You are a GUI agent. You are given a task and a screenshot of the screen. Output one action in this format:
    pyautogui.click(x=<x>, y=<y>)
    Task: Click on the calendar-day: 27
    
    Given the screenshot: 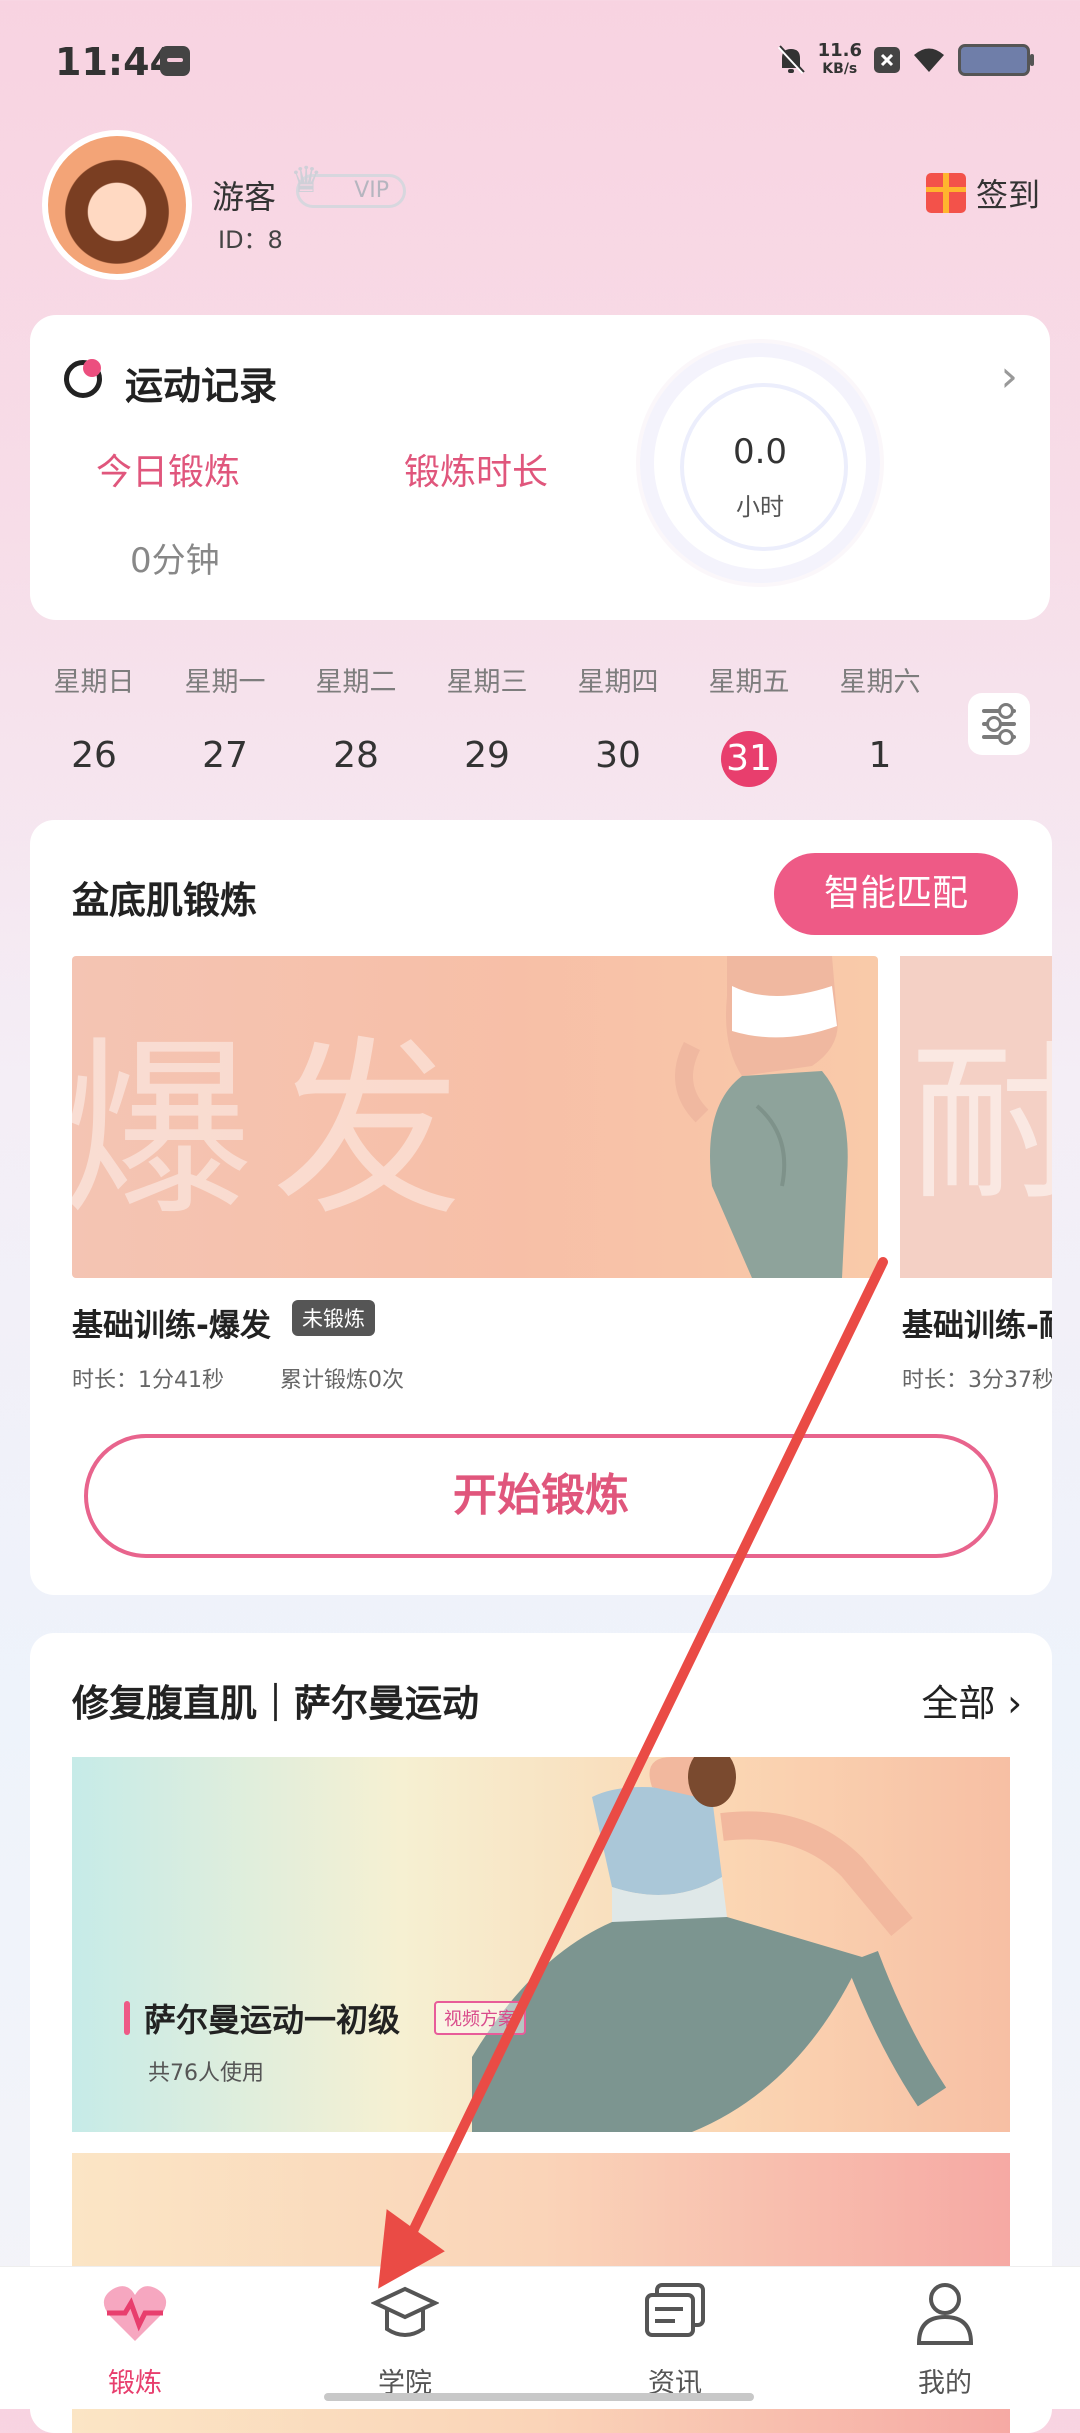 What is the action you would take?
    pyautogui.click(x=225, y=755)
    